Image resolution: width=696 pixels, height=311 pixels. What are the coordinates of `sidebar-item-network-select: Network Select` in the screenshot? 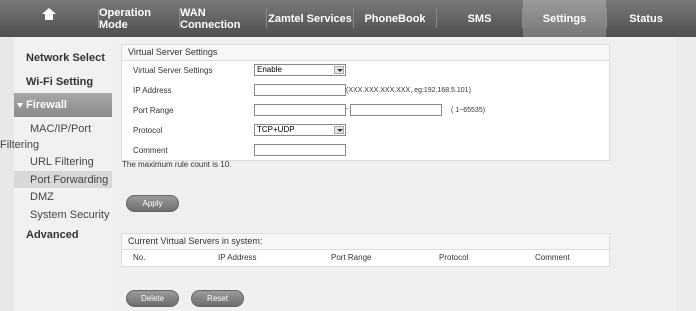 It's located at (65, 58).